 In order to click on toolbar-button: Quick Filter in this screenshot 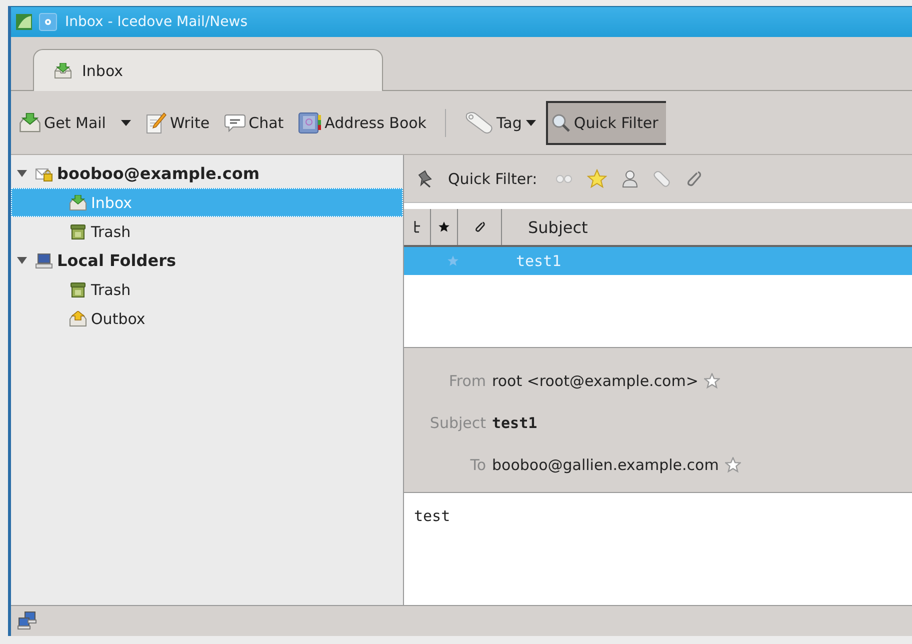, I will do `click(606, 122)`.